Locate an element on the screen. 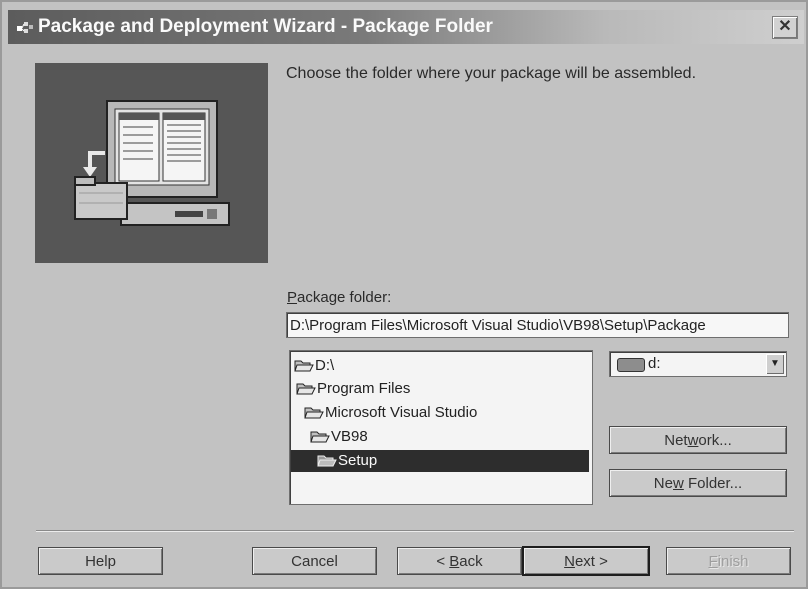 Image resolution: width=808 pixels, height=589 pixels. drive-icon is located at coordinates (631, 365).